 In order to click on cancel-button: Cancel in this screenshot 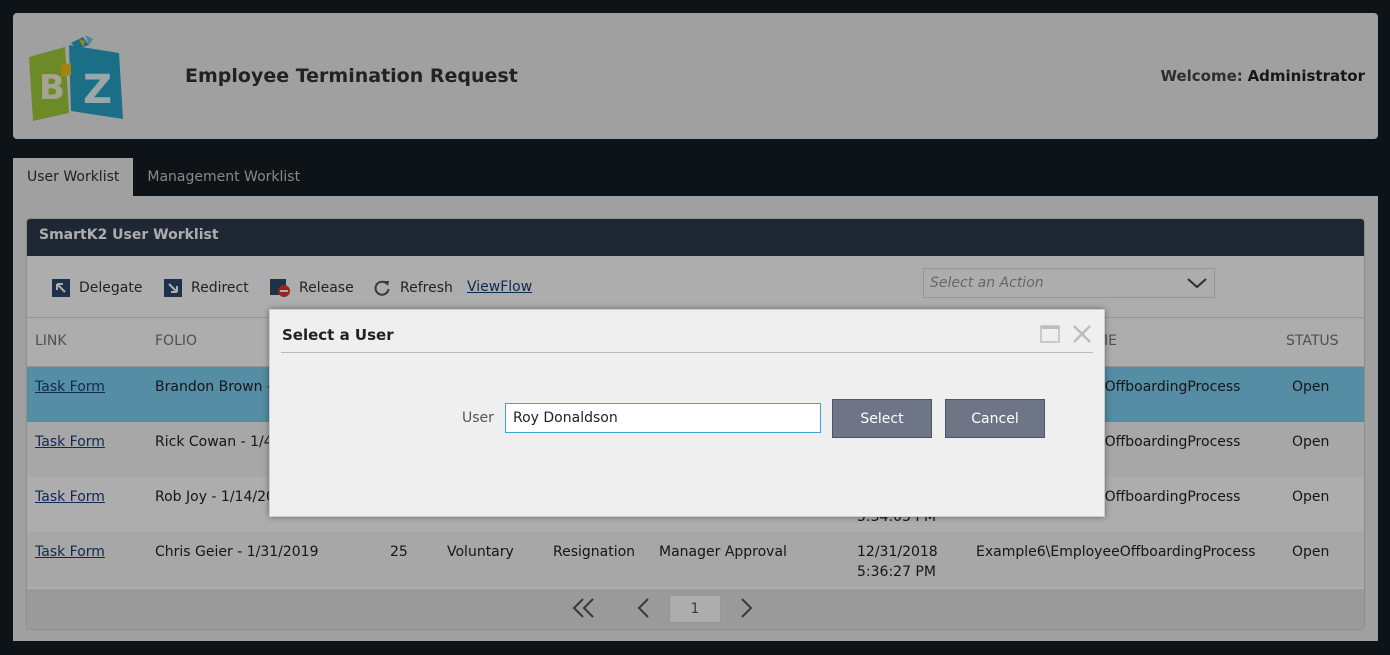, I will do `click(995, 418)`.